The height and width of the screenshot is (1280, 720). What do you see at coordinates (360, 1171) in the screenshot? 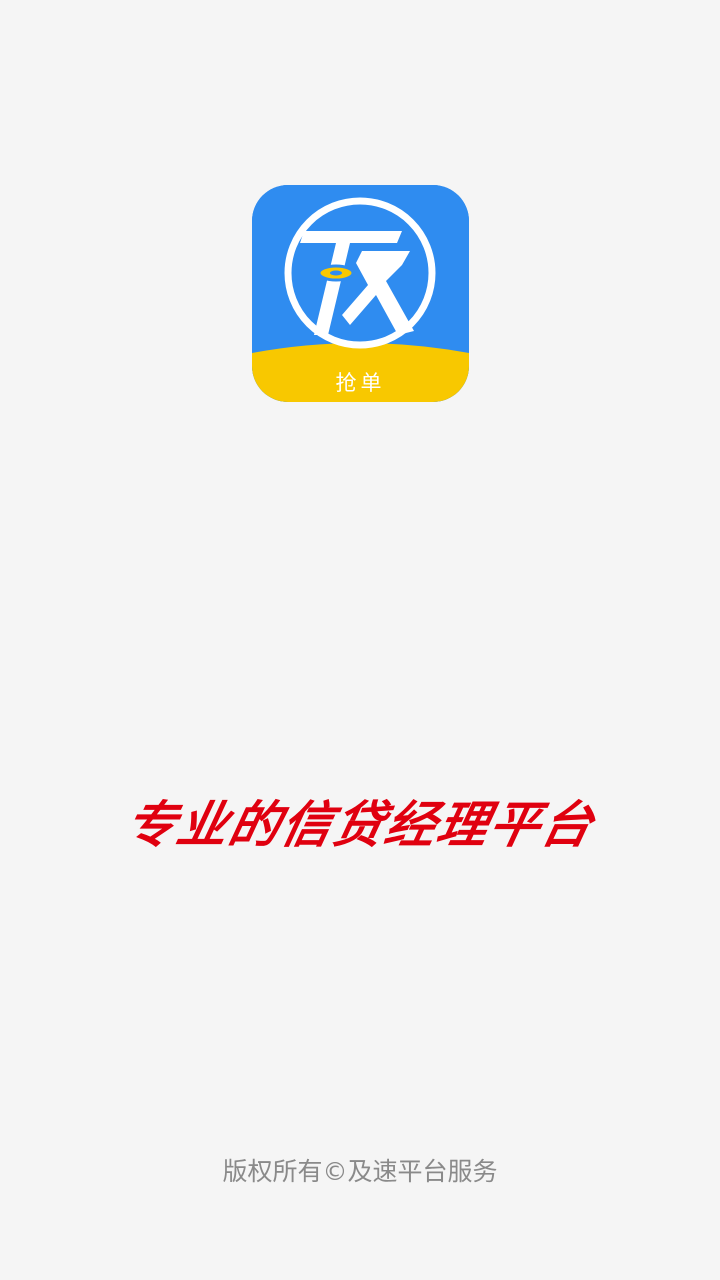
I see `copyright-footer: 版权所有©及速平台服务` at bounding box center [360, 1171].